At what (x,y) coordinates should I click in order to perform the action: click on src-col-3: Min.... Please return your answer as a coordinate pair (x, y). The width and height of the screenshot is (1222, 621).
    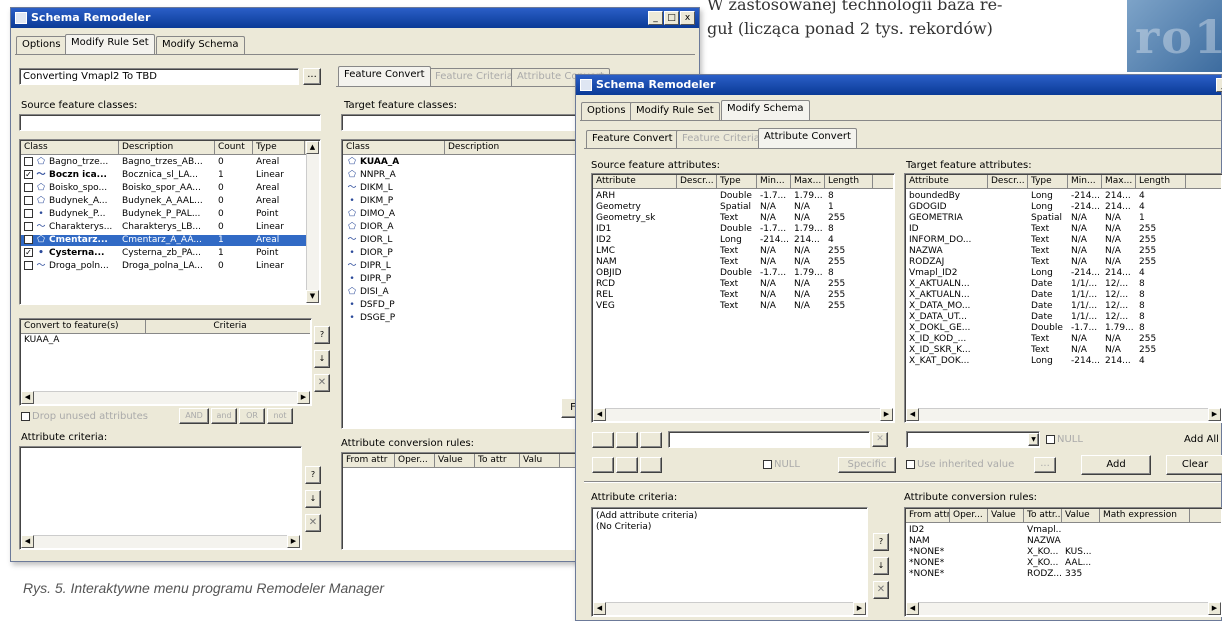
    Looking at the image, I should click on (774, 182).